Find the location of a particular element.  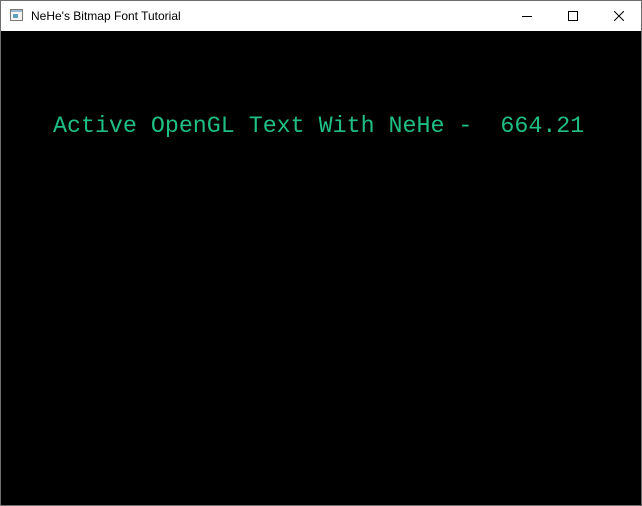

maximize-icon is located at coordinates (573, 16).